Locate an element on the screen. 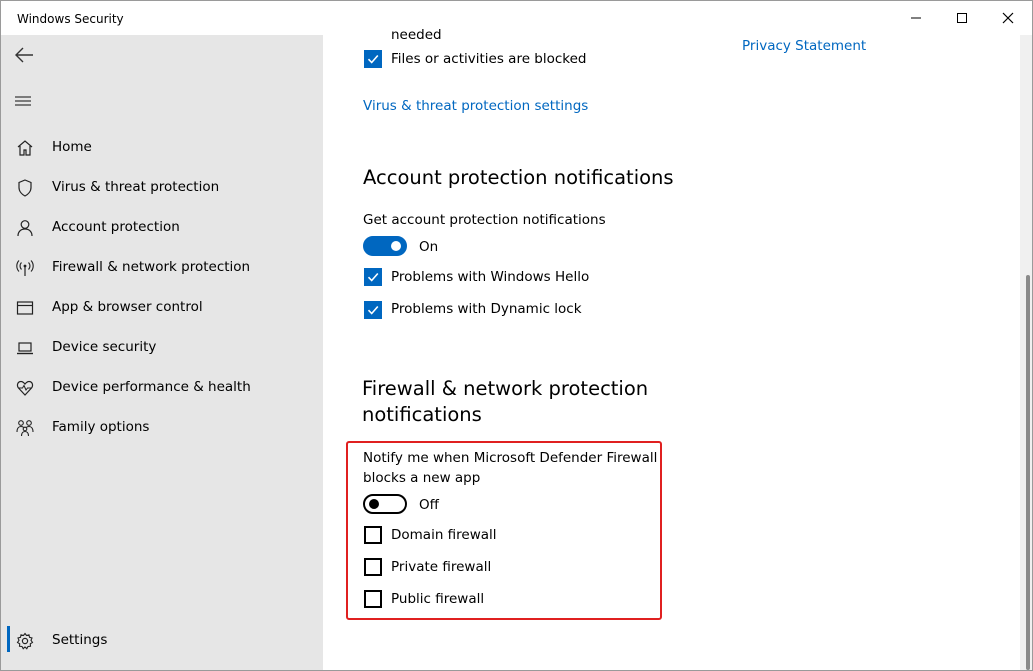 Image resolution: width=1033 pixels, height=671 pixels. sidebar-item-label: Firewall & network protection is located at coordinates (151, 267).